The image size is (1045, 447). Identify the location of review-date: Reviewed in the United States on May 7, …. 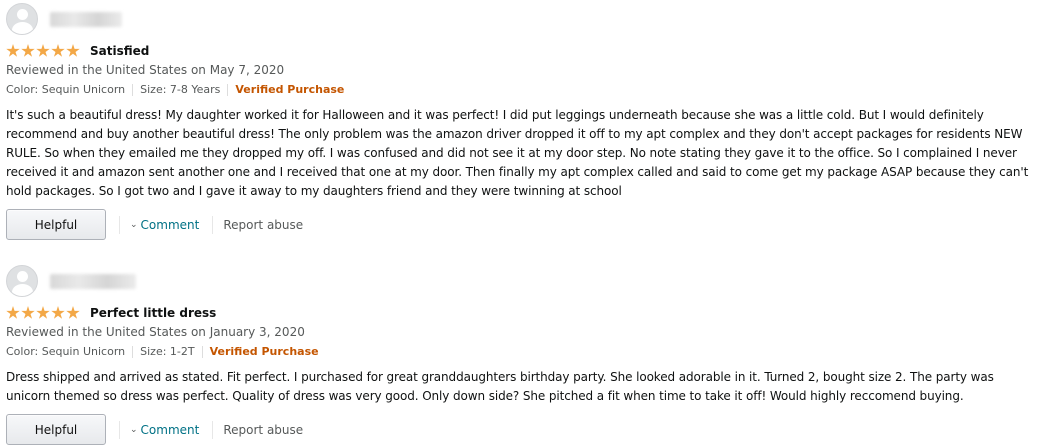
(145, 70).